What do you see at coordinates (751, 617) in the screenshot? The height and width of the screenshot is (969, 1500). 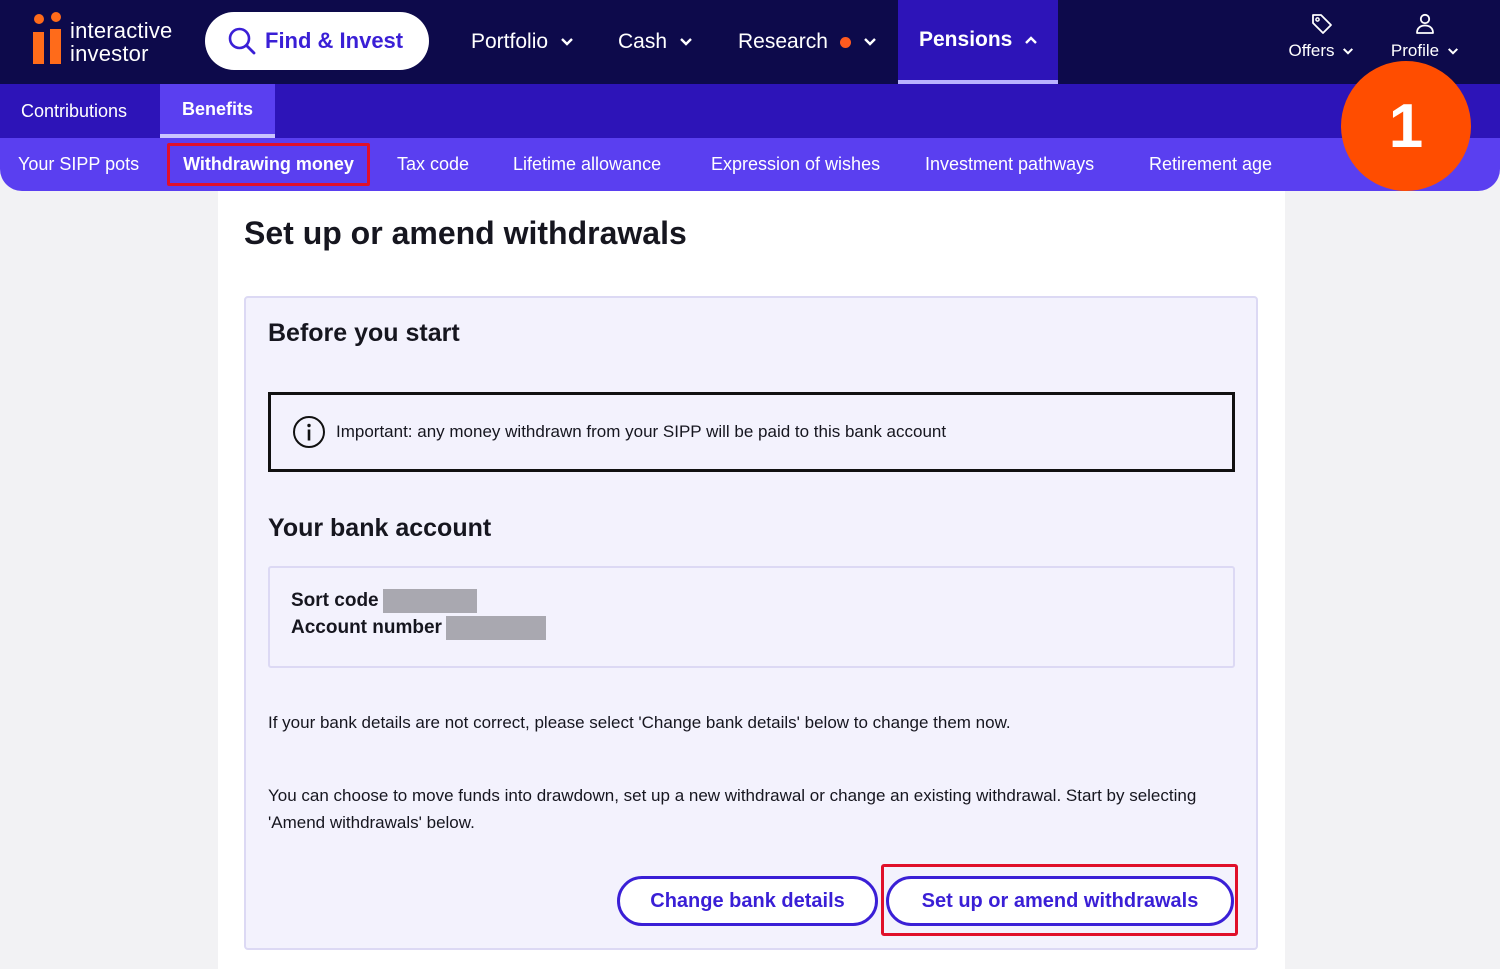 I see `bank-details-box: Sort code Account number` at bounding box center [751, 617].